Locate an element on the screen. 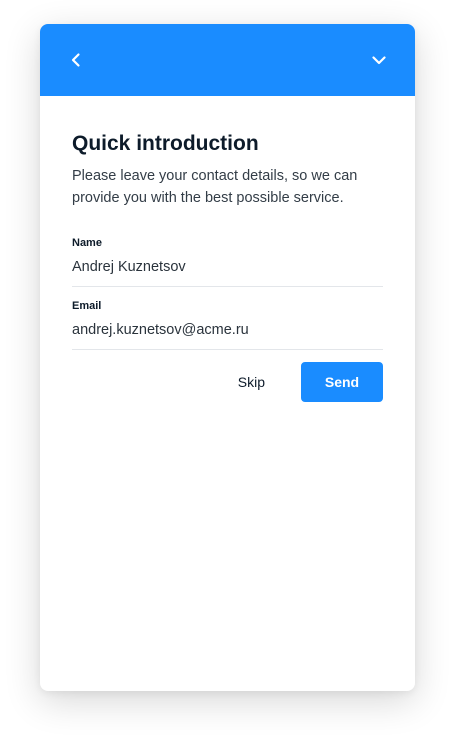 The width and height of the screenshot is (455, 747). page-title: Quick introduction is located at coordinates (165, 143).